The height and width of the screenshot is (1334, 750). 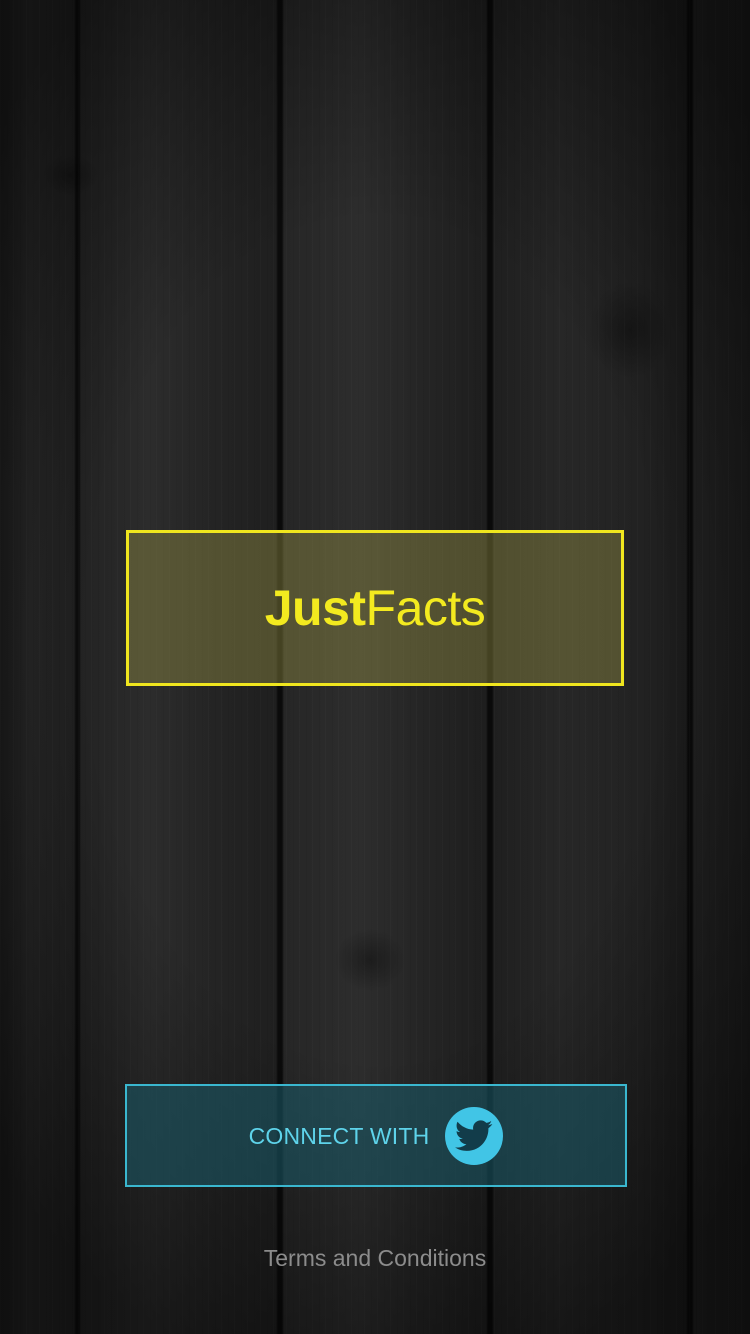 I want to click on app-logo: JustFacts, so click(x=375, y=608).